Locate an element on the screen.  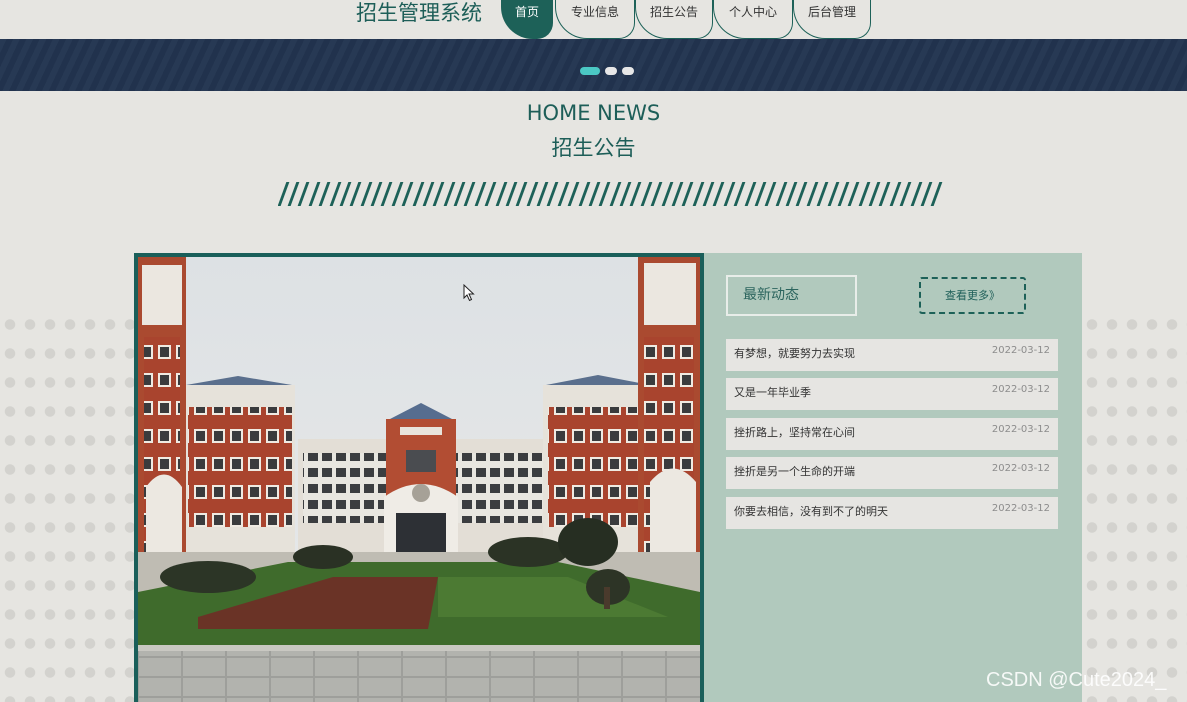
news-item-title: 有梦想，就要努力去实现 is located at coordinates (794, 353).